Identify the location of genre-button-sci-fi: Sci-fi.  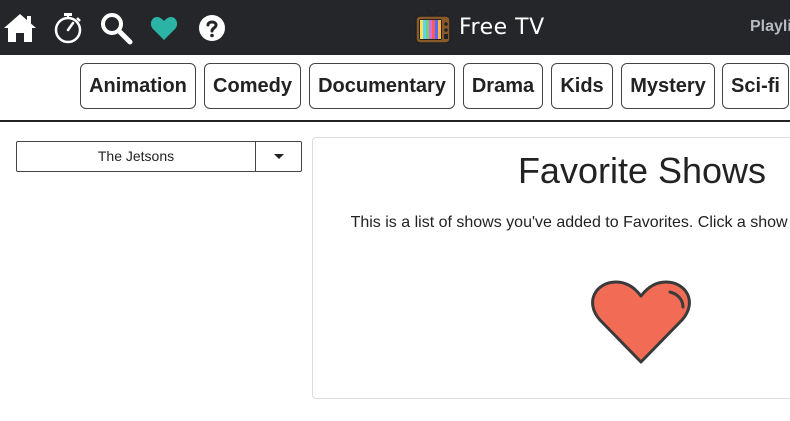
(755, 86).